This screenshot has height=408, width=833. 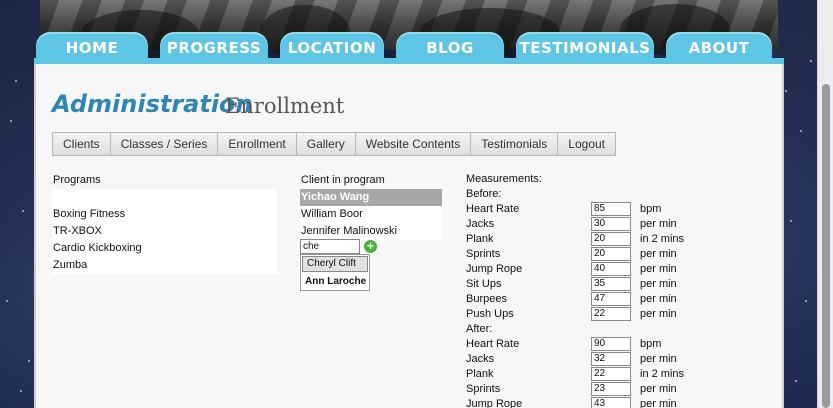 I want to click on measurement-row: Sprints 20 per min, so click(x=571, y=254).